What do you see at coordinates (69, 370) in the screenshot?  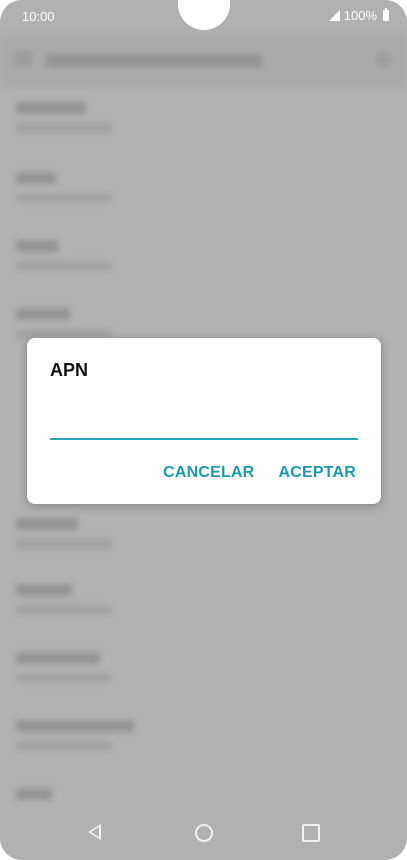 I see `dialog-title: APN` at bounding box center [69, 370].